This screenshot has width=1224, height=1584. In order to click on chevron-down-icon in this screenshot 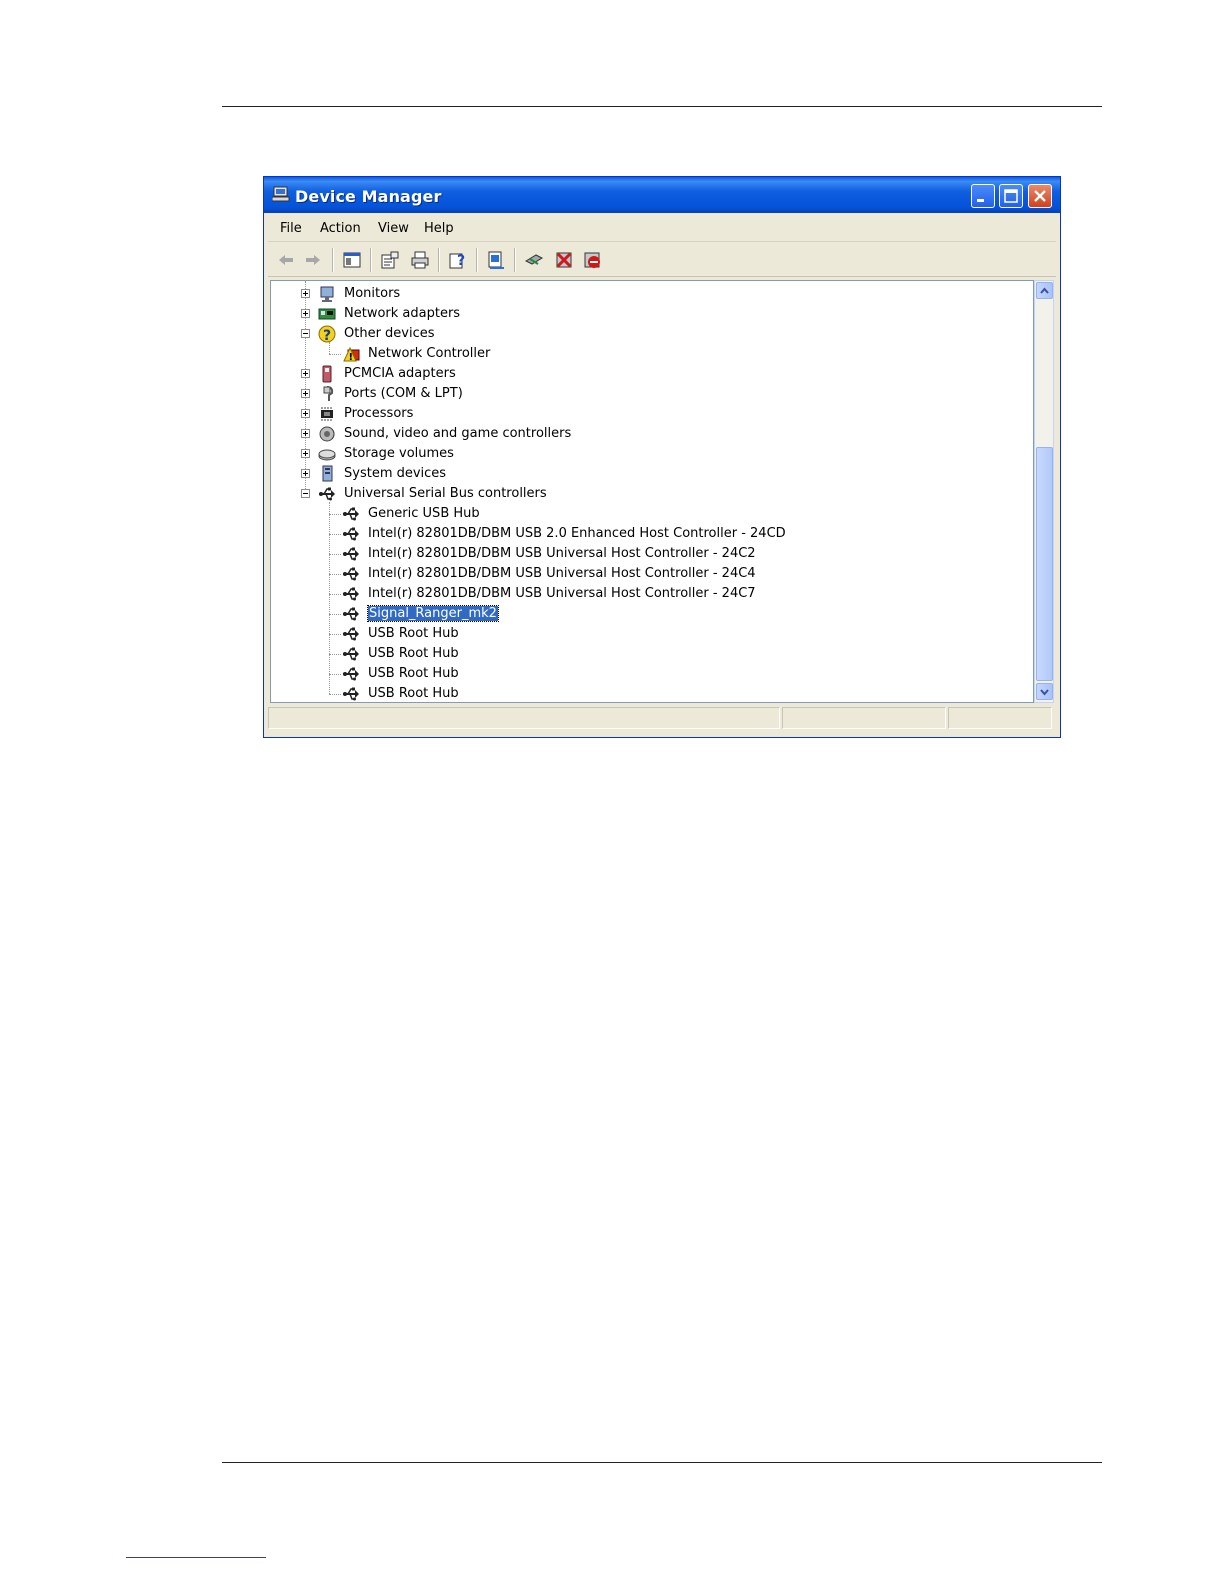, I will do `click(1044, 692)`.